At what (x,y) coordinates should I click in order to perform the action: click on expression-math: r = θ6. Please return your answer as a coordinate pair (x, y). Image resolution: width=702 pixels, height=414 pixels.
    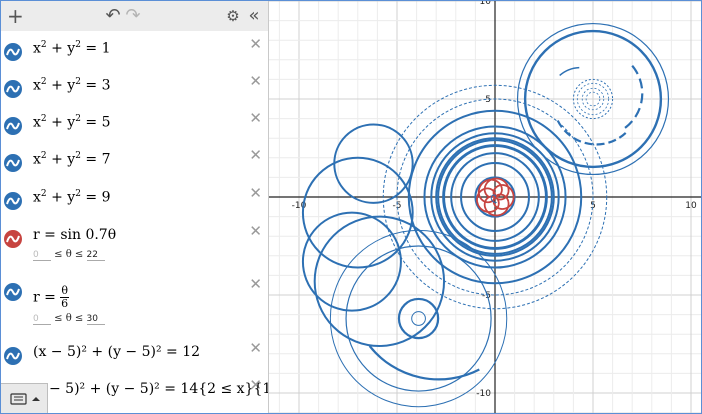
    Looking at the image, I should click on (51, 297).